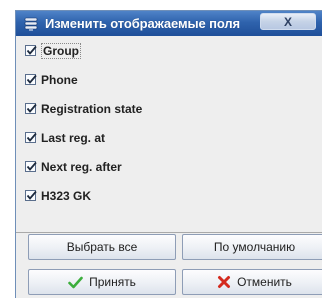 The height and width of the screenshot is (298, 322). Describe the element at coordinates (169, 166) in the screenshot. I see `field-row-next-reg: Next reg. after` at that location.